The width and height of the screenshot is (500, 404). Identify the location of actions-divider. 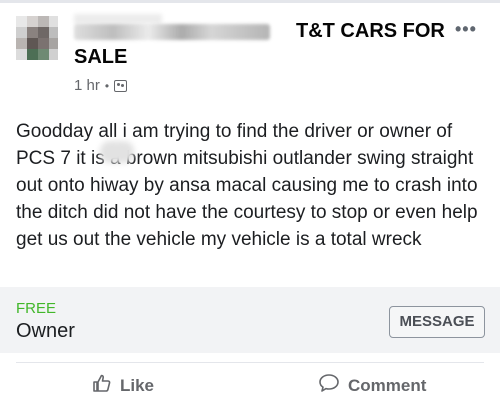
(250, 362).